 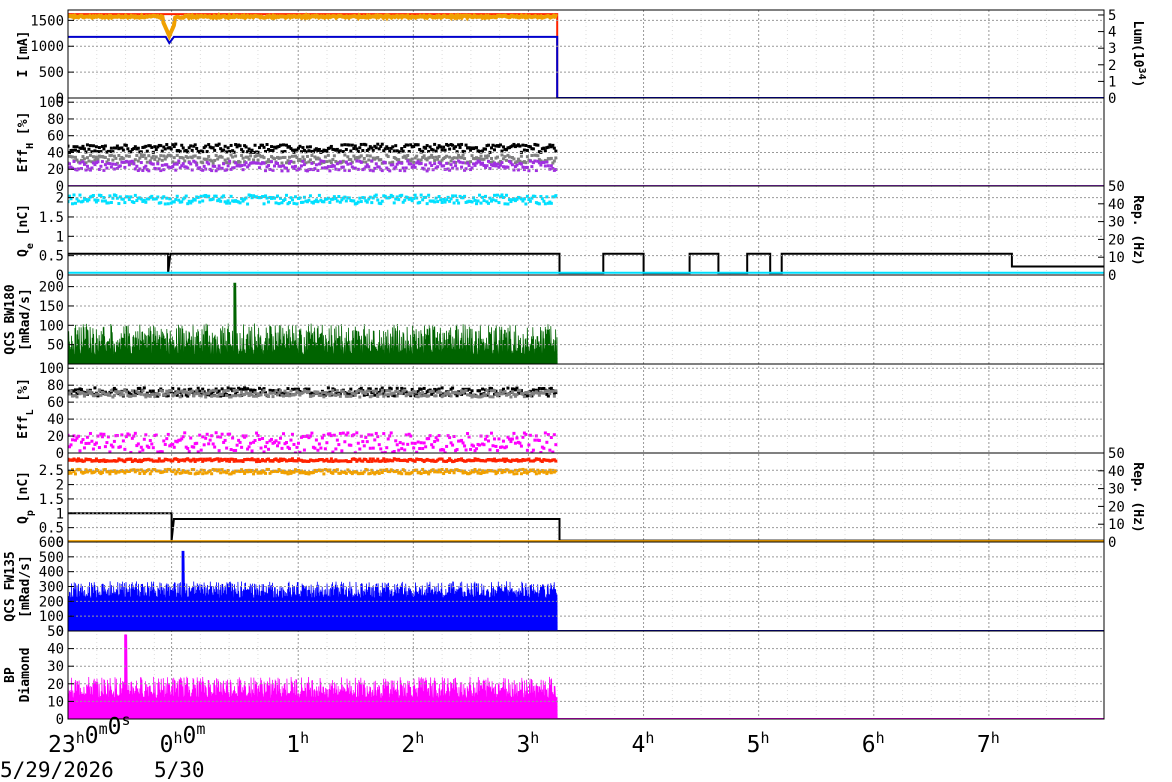 What do you see at coordinates (408, 745) in the screenshot?
I see `x-tick-value: 2` at bounding box center [408, 745].